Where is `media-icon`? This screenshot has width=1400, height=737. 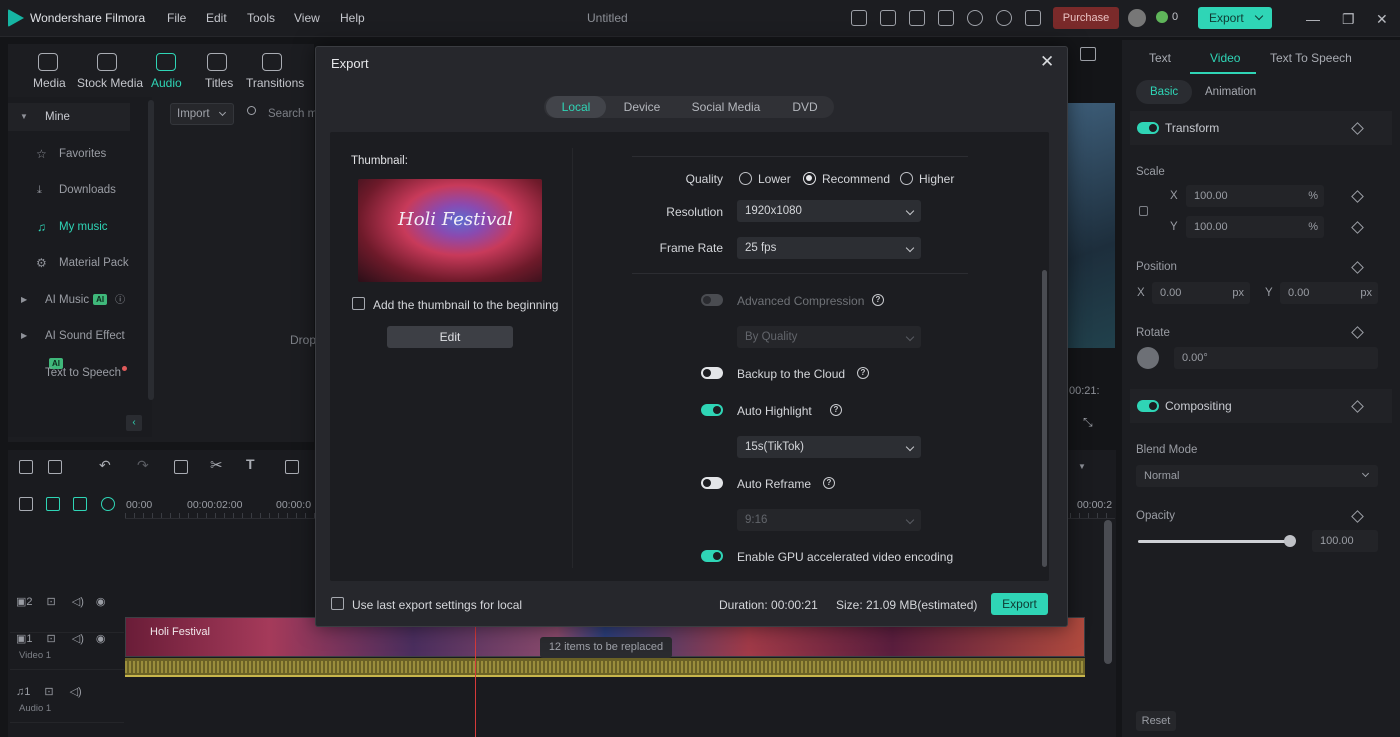
media-icon is located at coordinates (48, 62).